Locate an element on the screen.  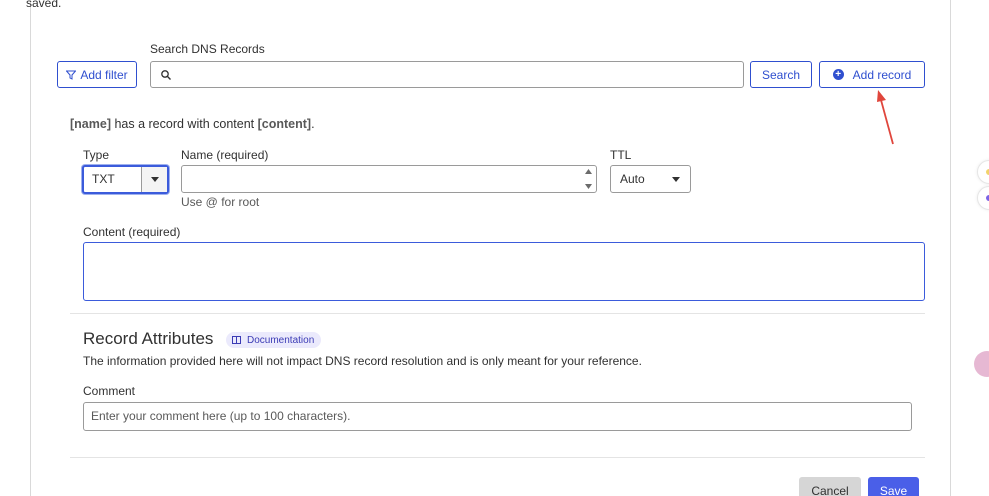
add-filter-label: Add filter is located at coordinates (104, 74).